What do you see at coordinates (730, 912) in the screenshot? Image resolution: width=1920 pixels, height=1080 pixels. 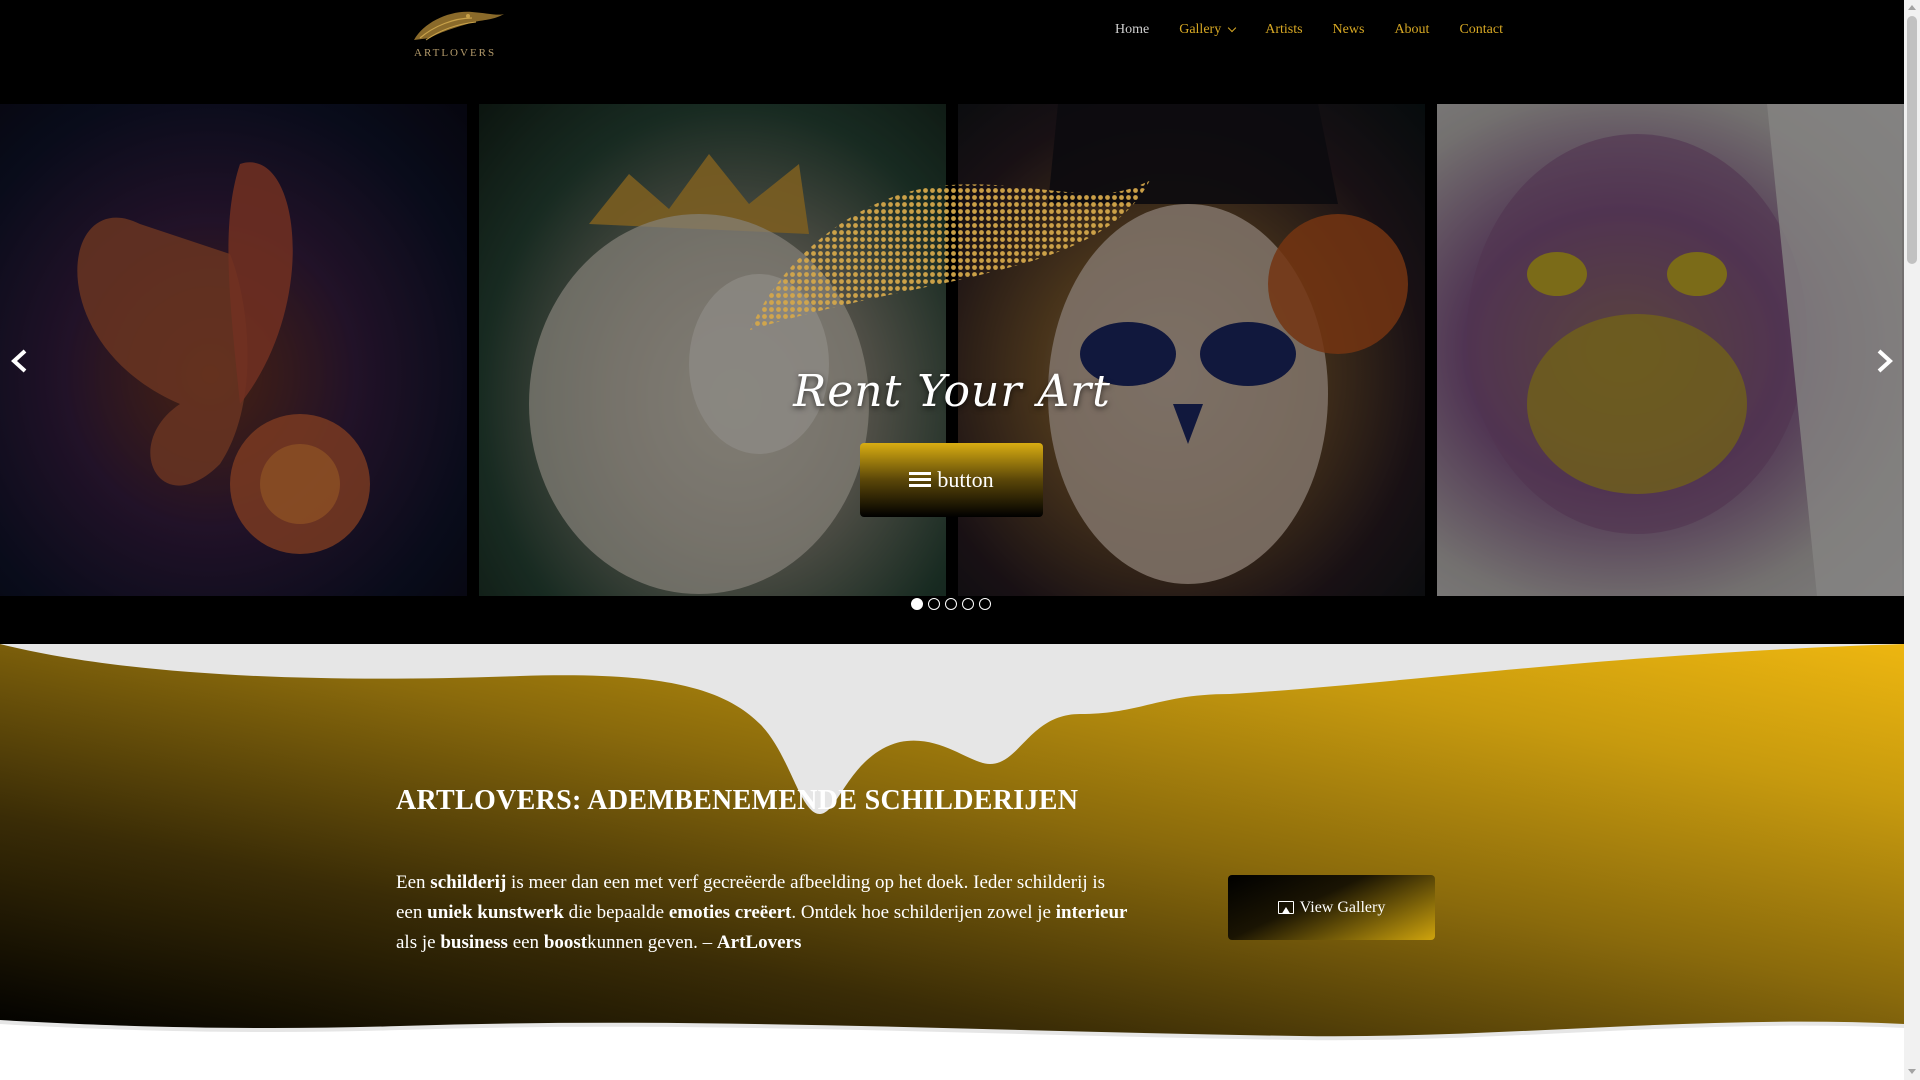 I see `intro-run-bold: emoties creëert` at bounding box center [730, 912].